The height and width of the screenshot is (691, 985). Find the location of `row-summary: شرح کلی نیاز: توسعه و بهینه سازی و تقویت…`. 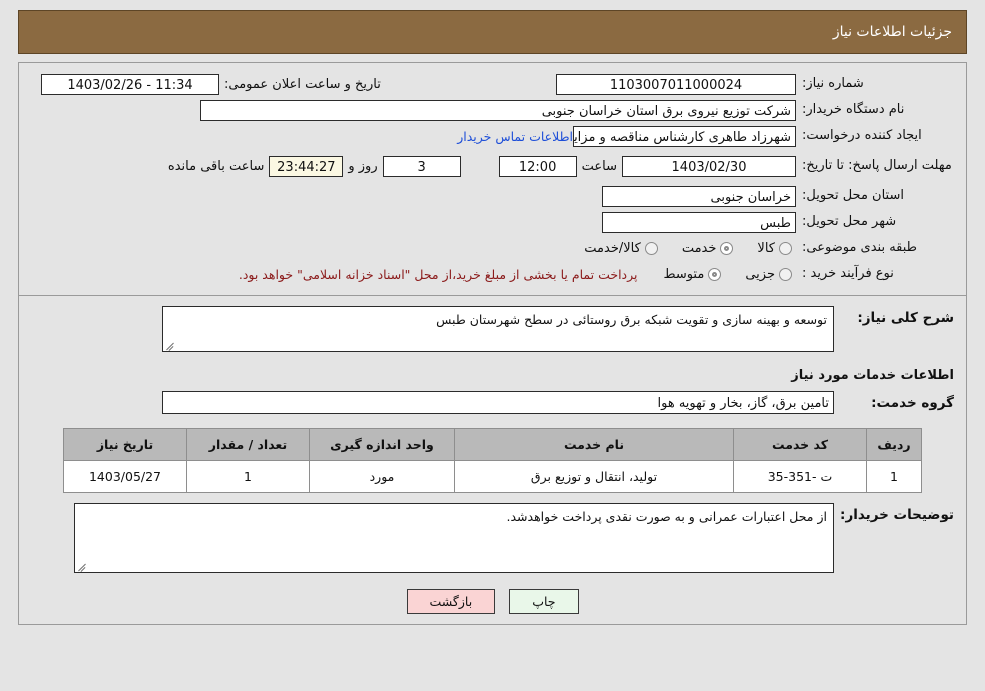

row-summary: شرح کلی نیاز: توسعه و بهینه سازی و تقویت… is located at coordinates (492, 331).